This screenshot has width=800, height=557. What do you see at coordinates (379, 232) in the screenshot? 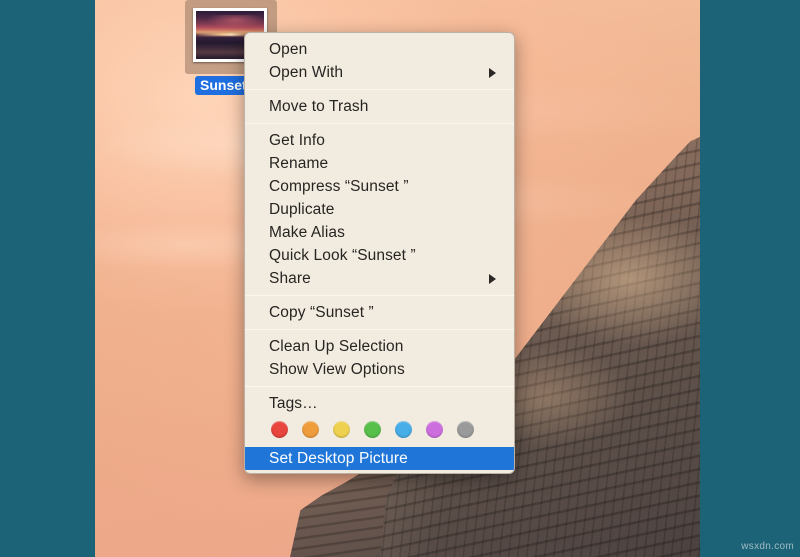
I see `menu-item-make-alias: Make Alias` at bounding box center [379, 232].